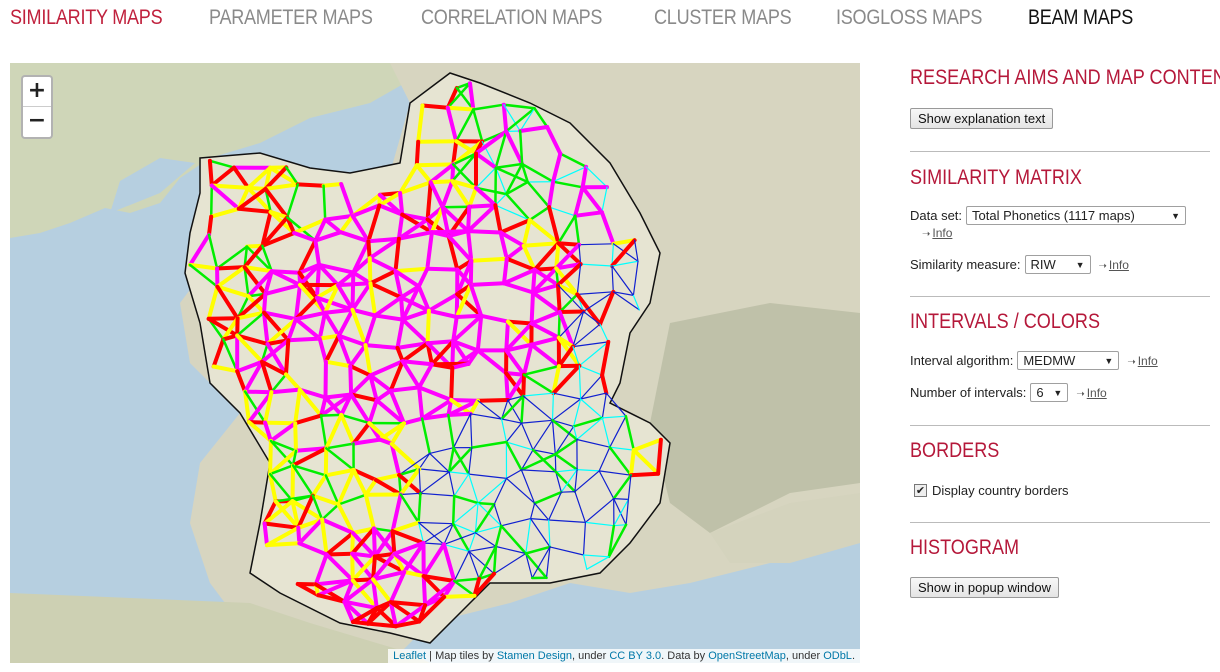  Describe the element at coordinates (591, 656) in the screenshot. I see `attribution-text-2: , under` at that location.